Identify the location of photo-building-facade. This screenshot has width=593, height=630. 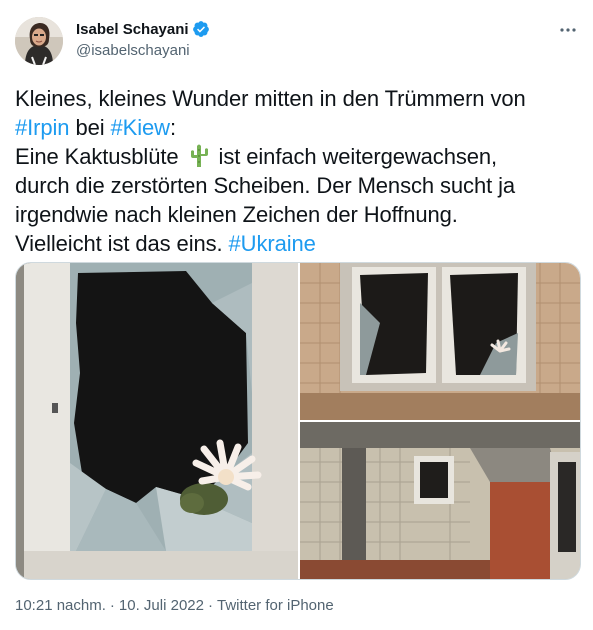
(440, 500).